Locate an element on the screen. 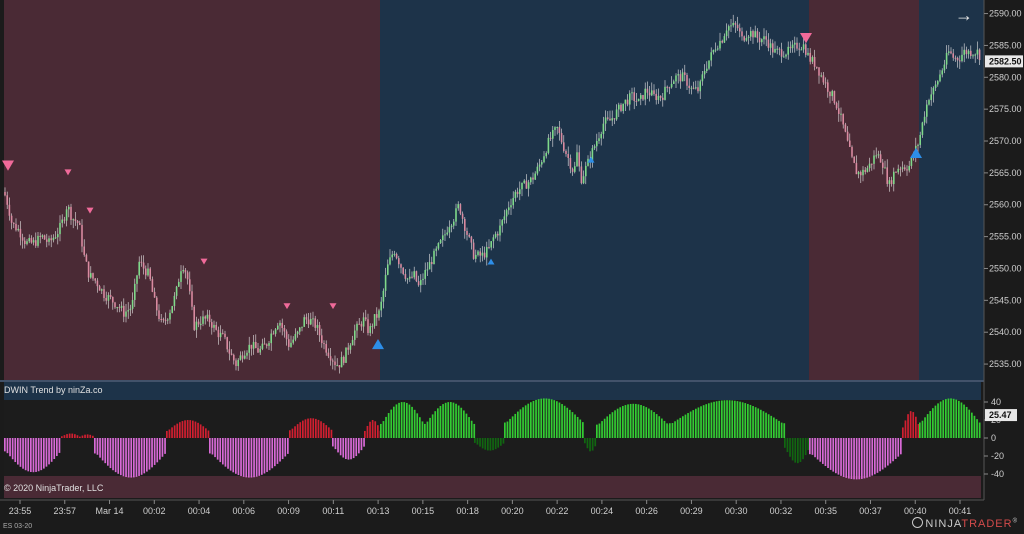  time-tick-label: 00:02 is located at coordinates (154, 511).